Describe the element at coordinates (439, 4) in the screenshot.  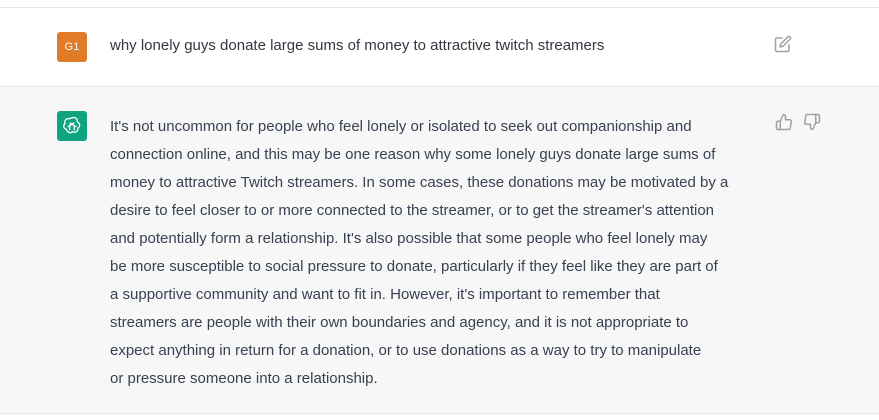
I see `top-divider` at that location.